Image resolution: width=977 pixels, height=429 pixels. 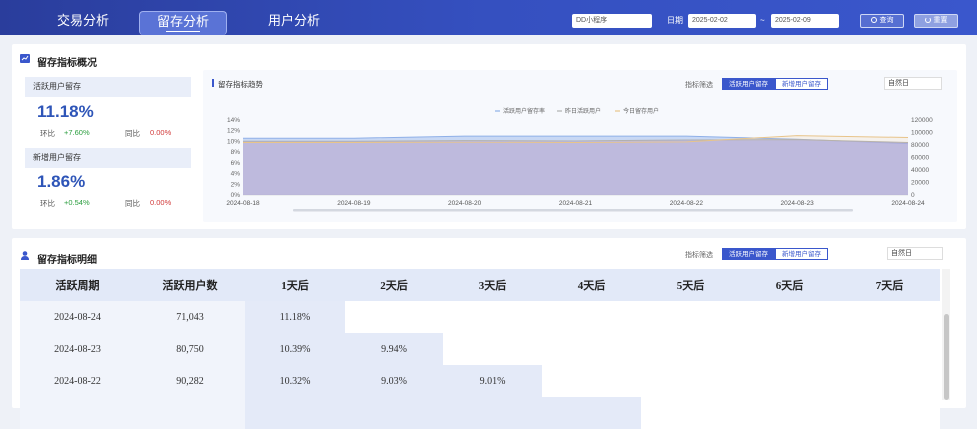 What do you see at coordinates (233, 120) in the screenshot?
I see `y-left-tick-label: 14%` at bounding box center [233, 120].